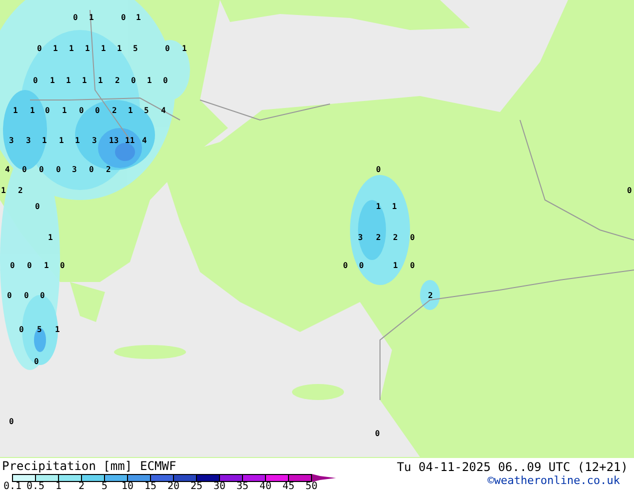 This screenshot has width=634, height=490. What do you see at coordinates (35, 486) in the screenshot?
I see `scale-tick-label: 0.5` at bounding box center [35, 486].